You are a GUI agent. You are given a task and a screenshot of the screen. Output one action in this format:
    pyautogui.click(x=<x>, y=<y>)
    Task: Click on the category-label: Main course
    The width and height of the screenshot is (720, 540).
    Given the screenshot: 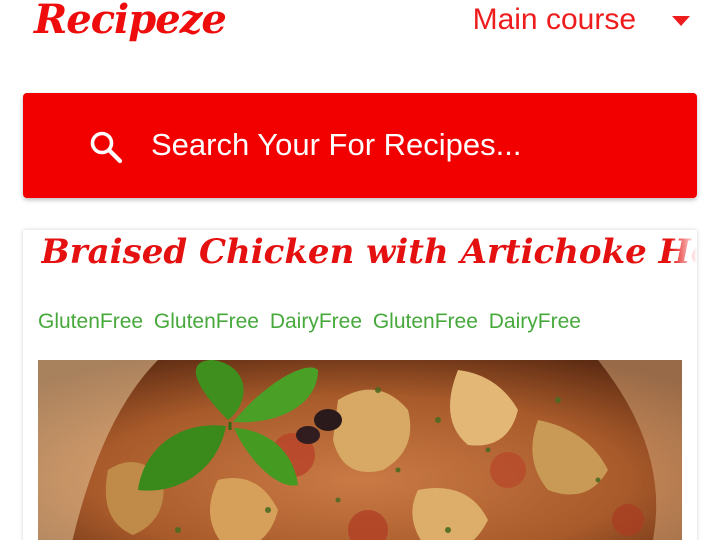 What is the action you would take?
    pyautogui.click(x=554, y=19)
    